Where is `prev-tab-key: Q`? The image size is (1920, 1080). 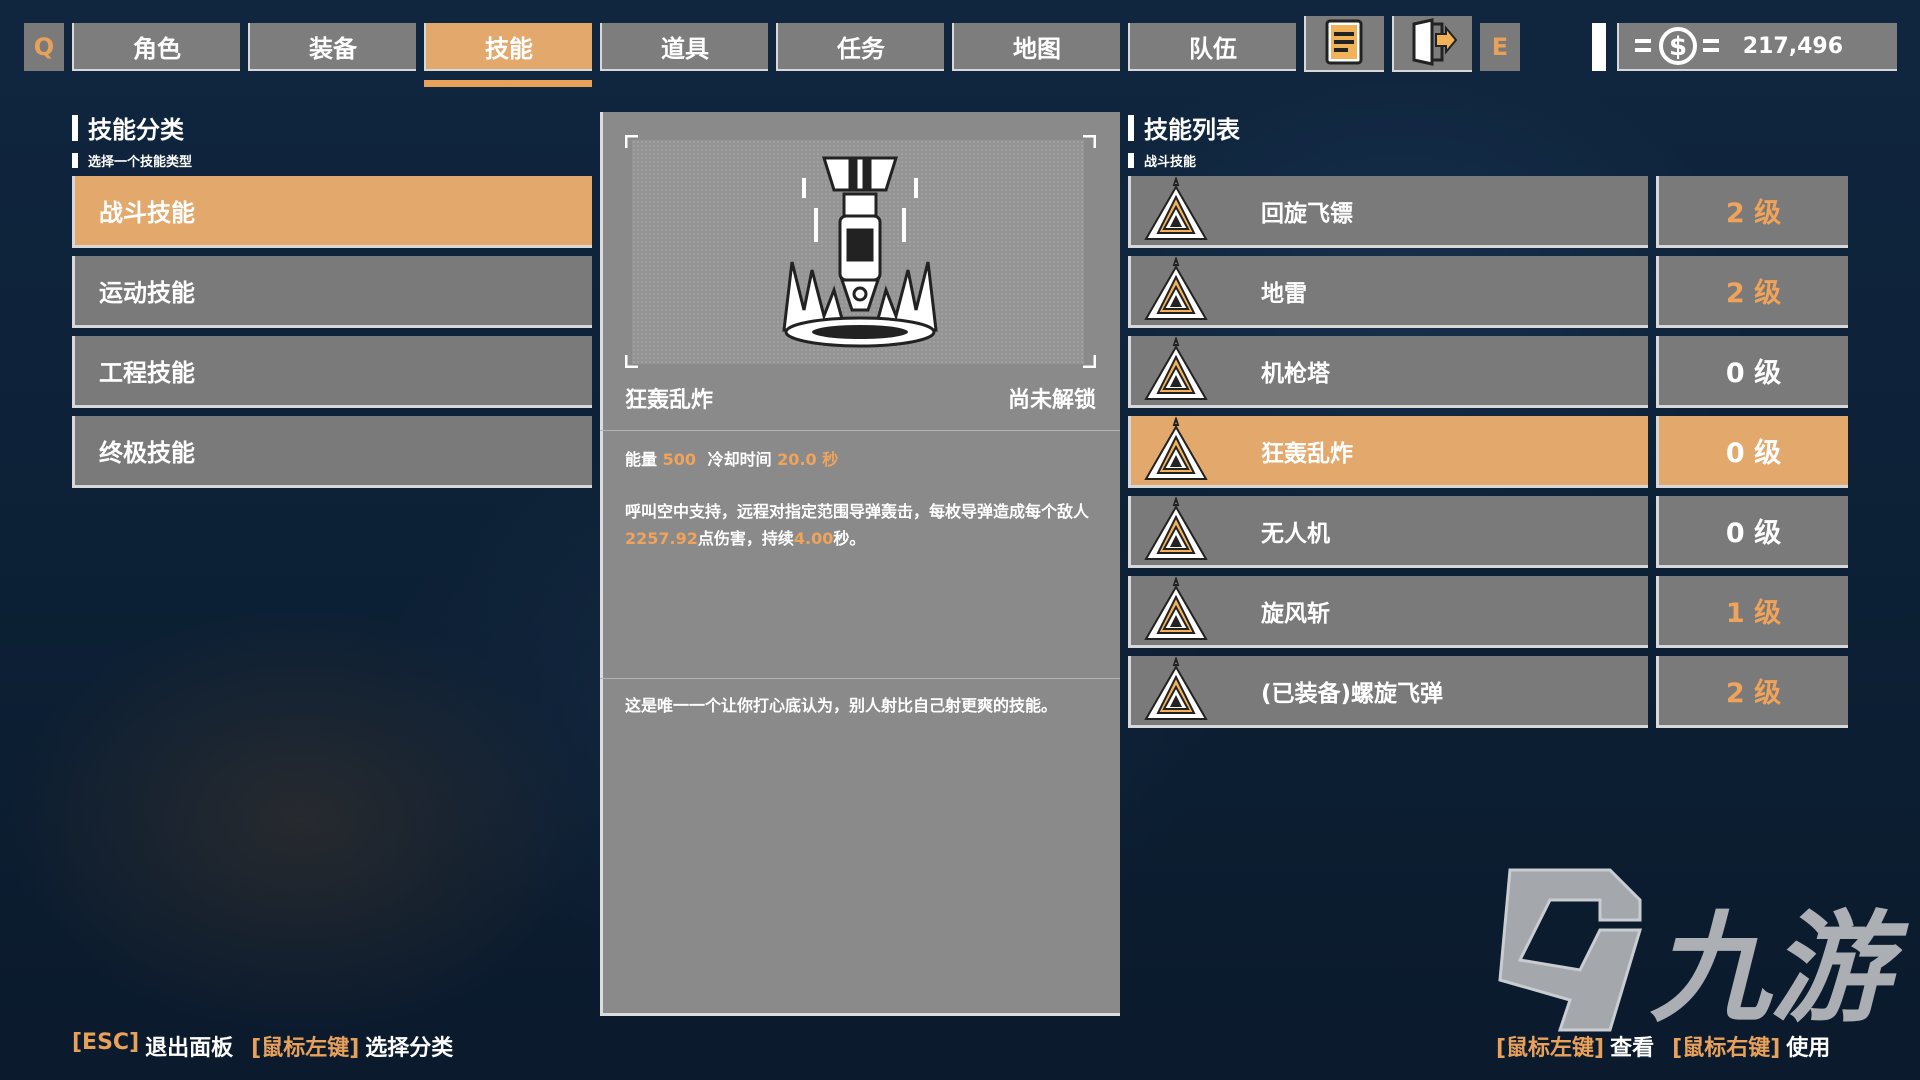 prev-tab-key: Q is located at coordinates (44, 47).